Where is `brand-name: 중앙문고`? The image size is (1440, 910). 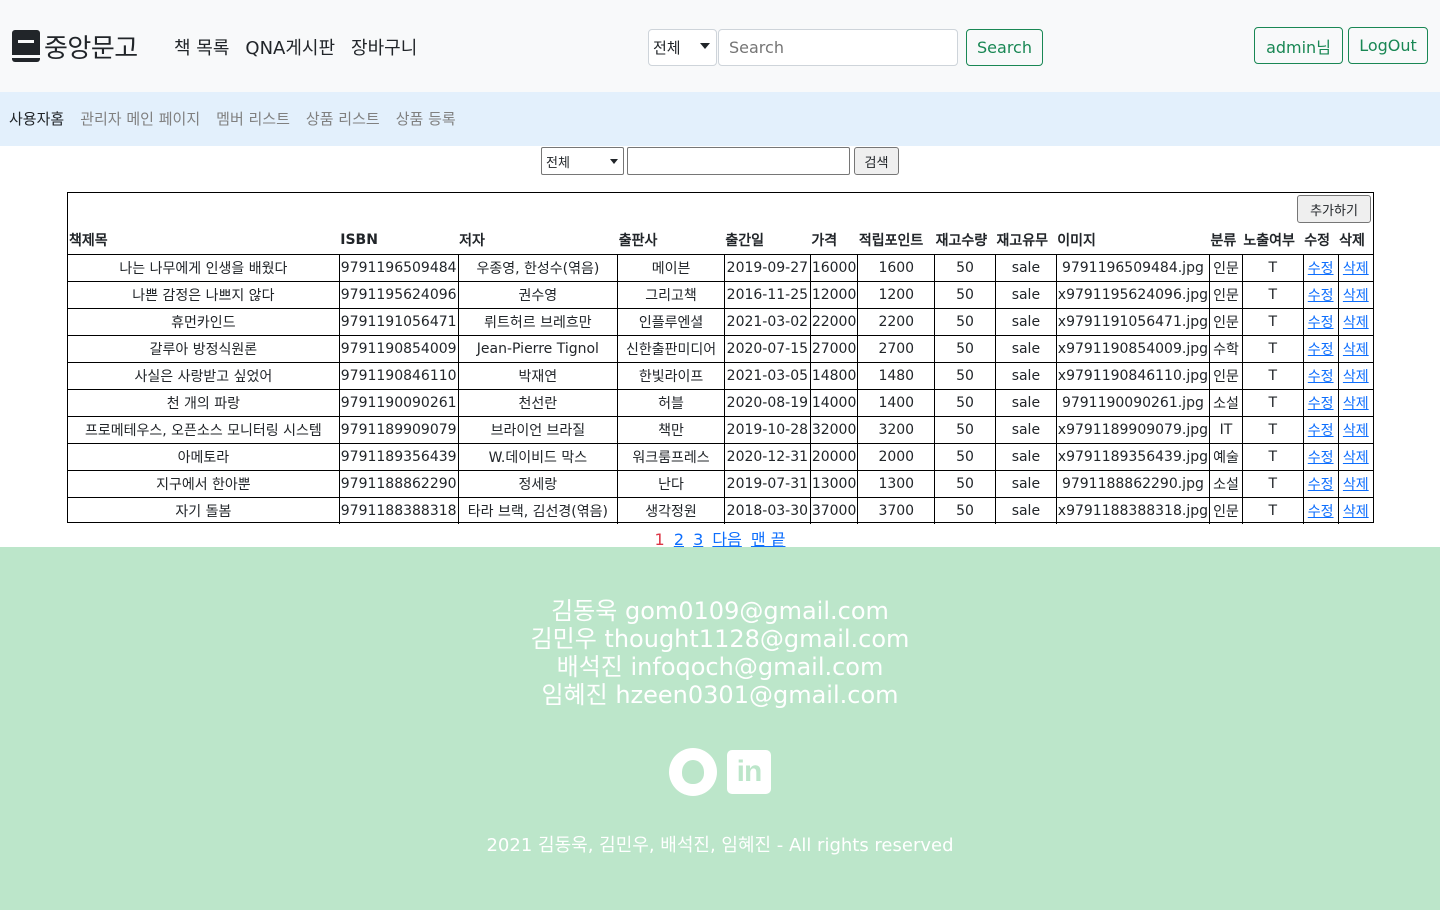 brand-name: 중앙문고 is located at coordinates (91, 48).